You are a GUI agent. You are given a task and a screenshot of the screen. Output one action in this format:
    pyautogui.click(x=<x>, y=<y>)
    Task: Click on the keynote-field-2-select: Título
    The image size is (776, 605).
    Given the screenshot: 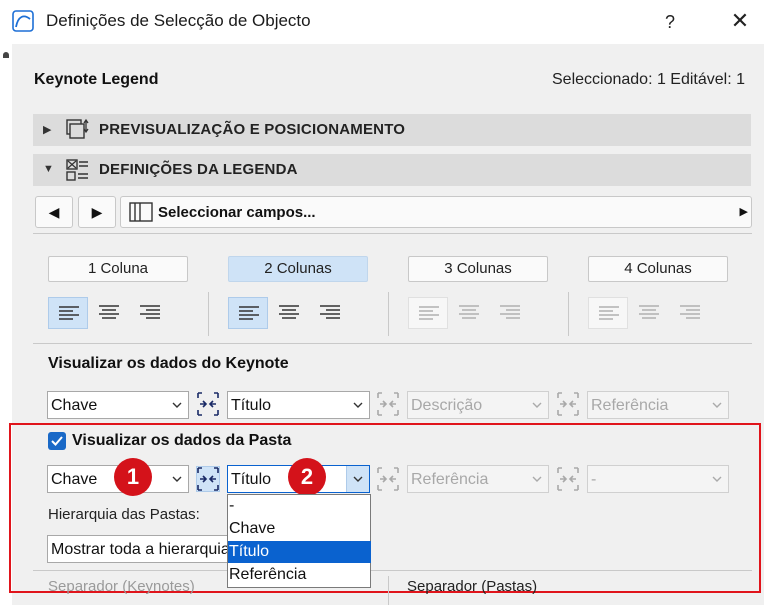 What is the action you would take?
    pyautogui.click(x=298, y=405)
    